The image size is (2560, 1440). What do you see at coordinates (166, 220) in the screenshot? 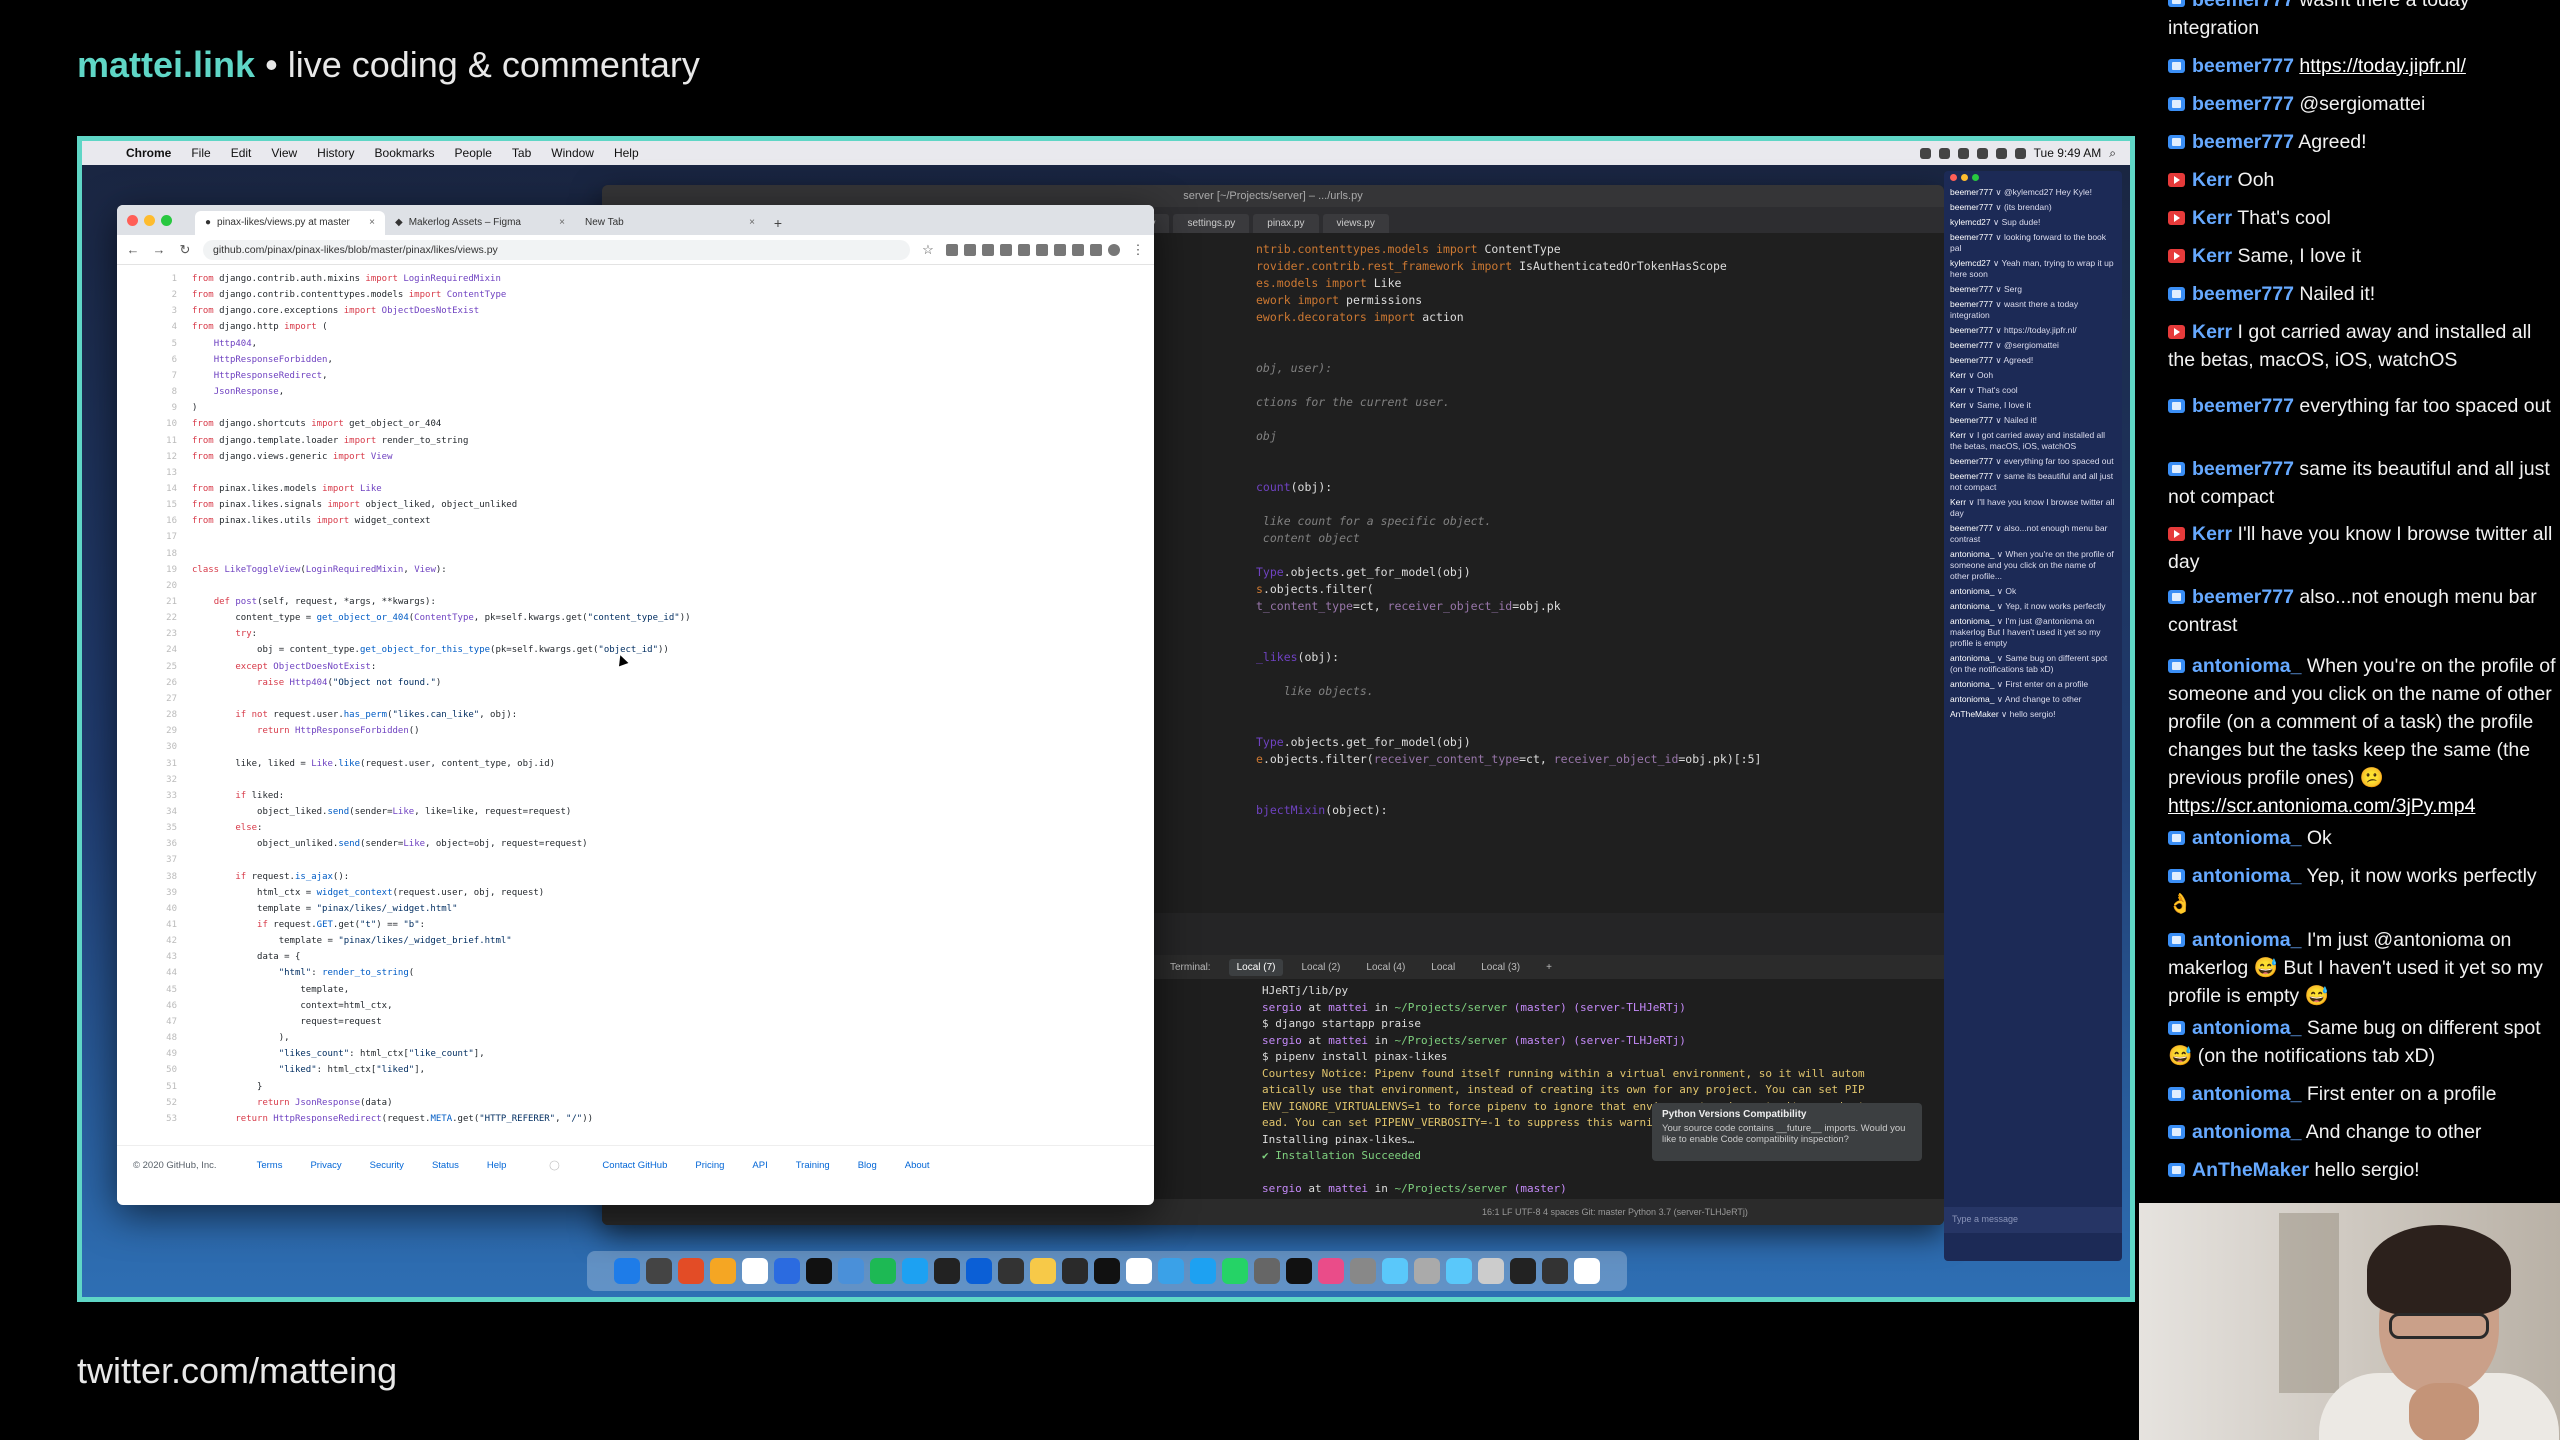
I see `zoom-window-button` at bounding box center [166, 220].